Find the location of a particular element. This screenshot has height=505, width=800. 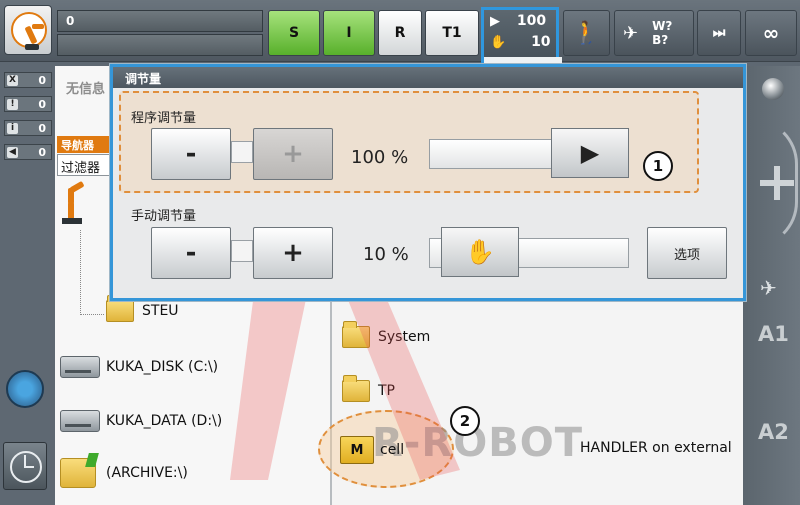

callout-number: 1 is located at coordinates (658, 166).